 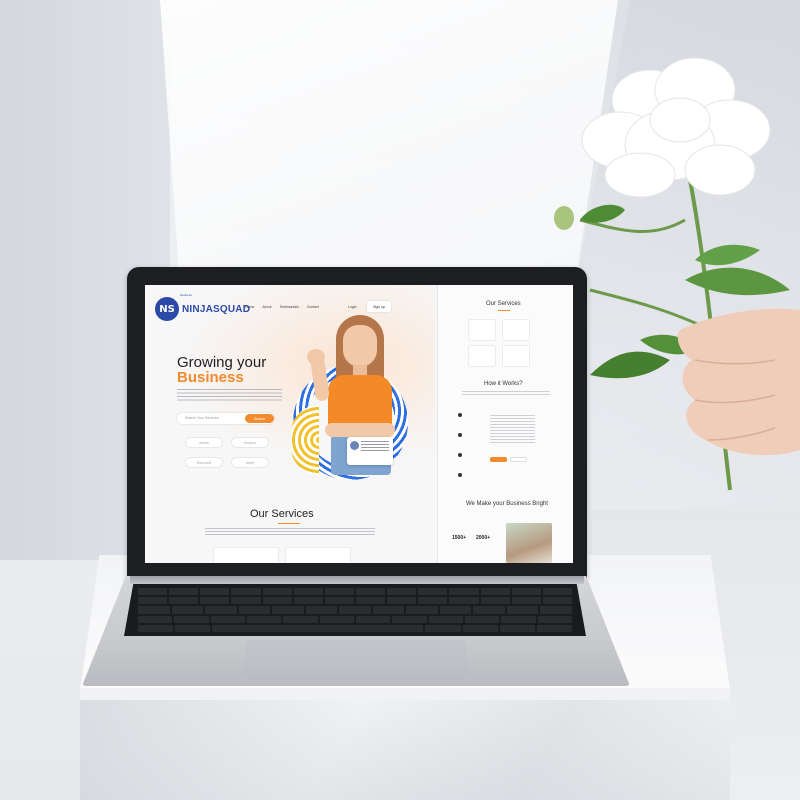 I want to click on trackpad, so click(x=356, y=660).